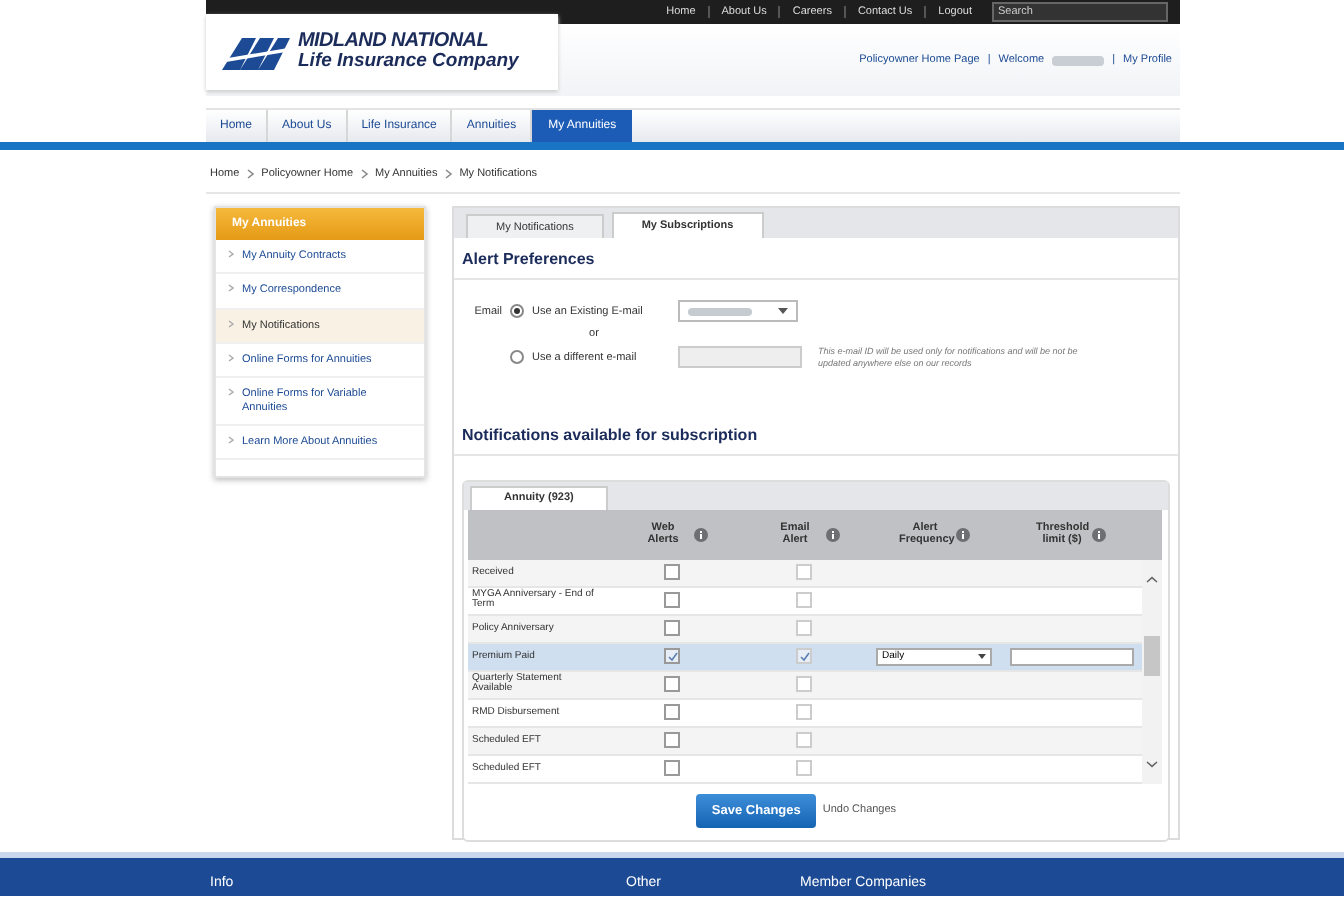  What do you see at coordinates (1152, 579) in the screenshot?
I see `chevron-up-icon` at bounding box center [1152, 579].